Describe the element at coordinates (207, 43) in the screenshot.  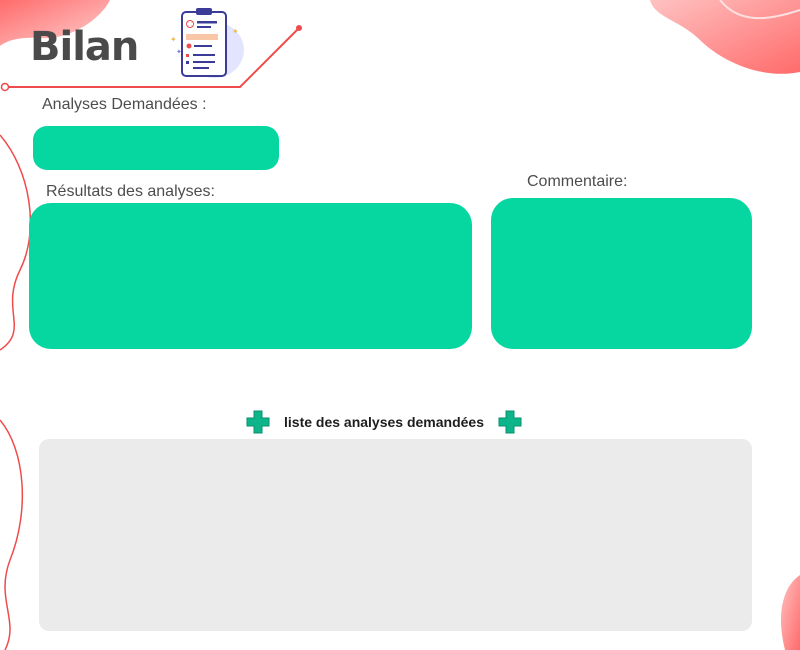
I see `medical-clipboard-icon: ✦ ✦ ✦` at that location.